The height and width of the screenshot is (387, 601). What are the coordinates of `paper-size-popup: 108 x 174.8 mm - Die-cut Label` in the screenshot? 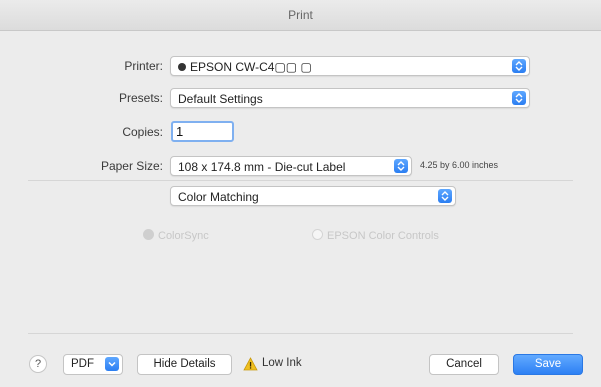 It's located at (291, 166).